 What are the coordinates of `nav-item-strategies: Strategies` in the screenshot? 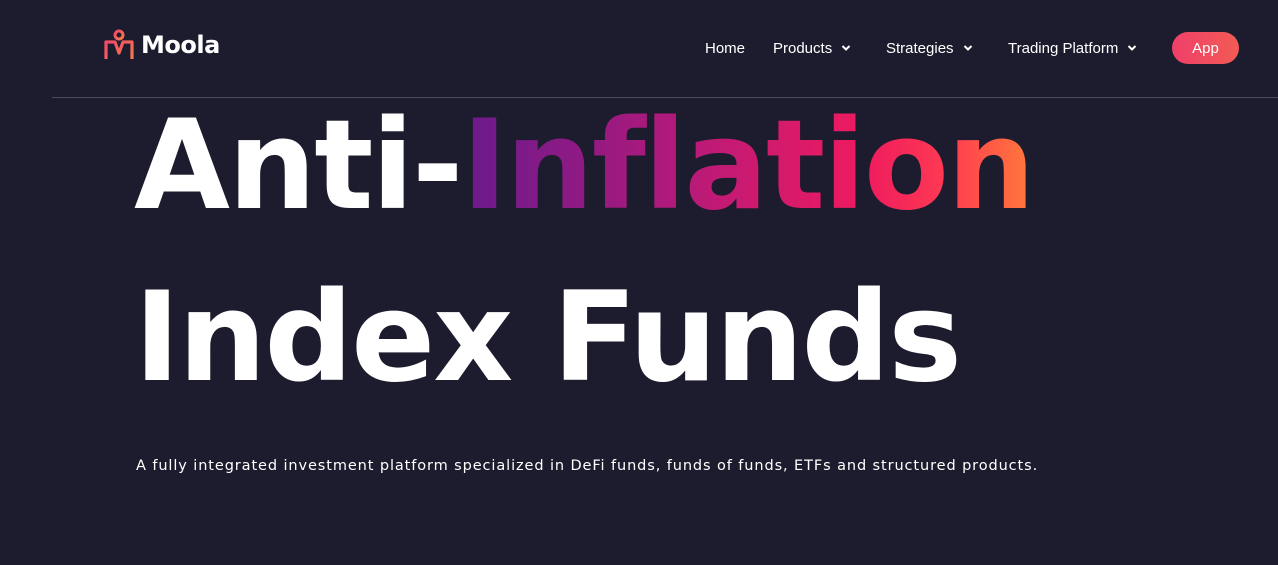 It's located at (929, 48).